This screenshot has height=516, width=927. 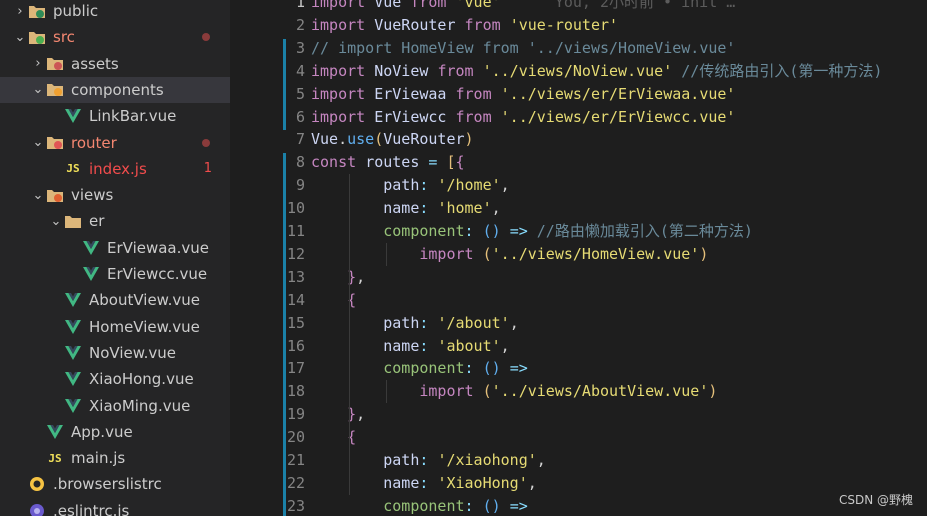 What do you see at coordinates (115, 37) in the screenshot?
I see `tree-item: ⌄ src` at bounding box center [115, 37].